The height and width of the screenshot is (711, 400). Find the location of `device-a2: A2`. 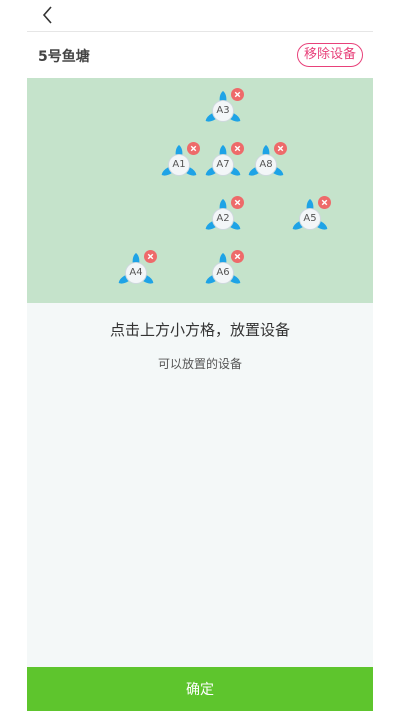

device-a2: A2 is located at coordinates (223, 219).